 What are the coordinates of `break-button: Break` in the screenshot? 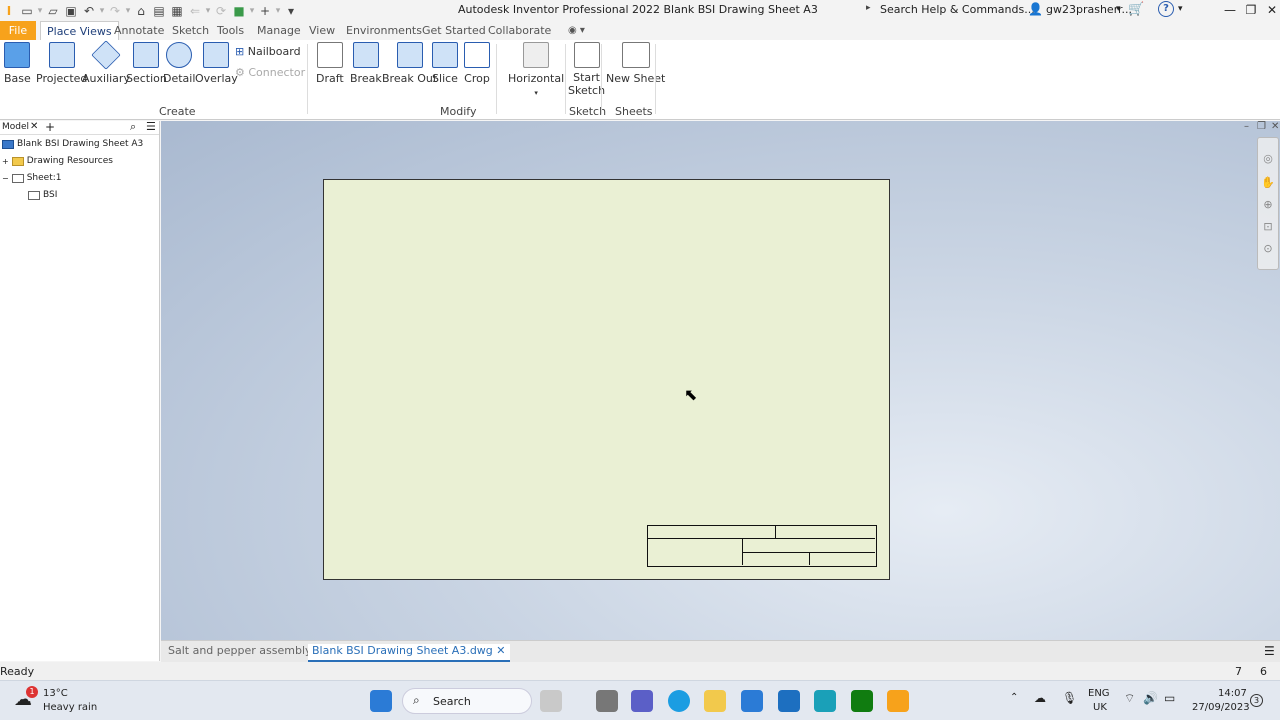 It's located at (366, 63).